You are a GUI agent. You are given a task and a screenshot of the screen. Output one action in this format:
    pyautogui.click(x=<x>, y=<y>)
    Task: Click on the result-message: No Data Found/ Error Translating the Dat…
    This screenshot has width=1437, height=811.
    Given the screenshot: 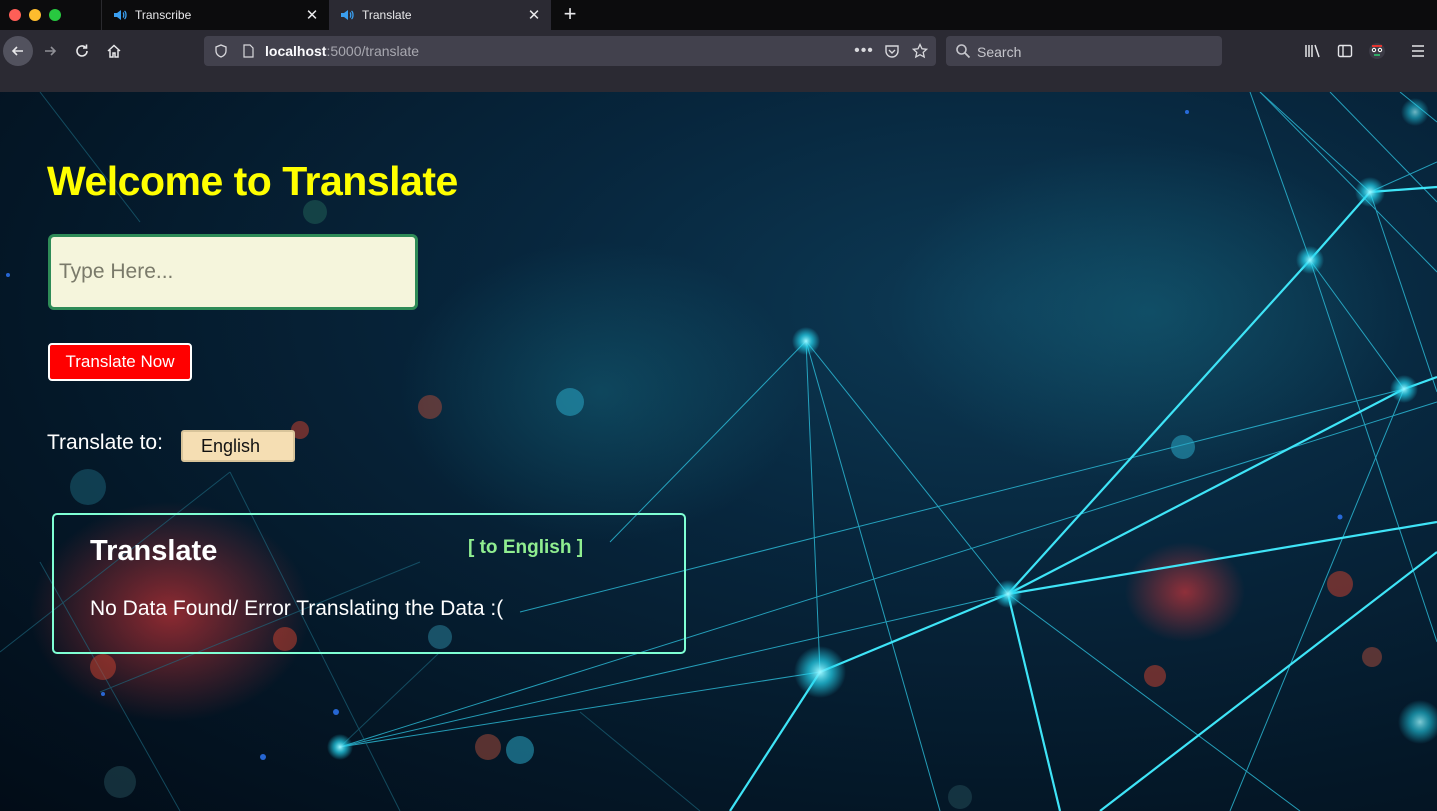 What is the action you would take?
    pyautogui.click(x=297, y=608)
    